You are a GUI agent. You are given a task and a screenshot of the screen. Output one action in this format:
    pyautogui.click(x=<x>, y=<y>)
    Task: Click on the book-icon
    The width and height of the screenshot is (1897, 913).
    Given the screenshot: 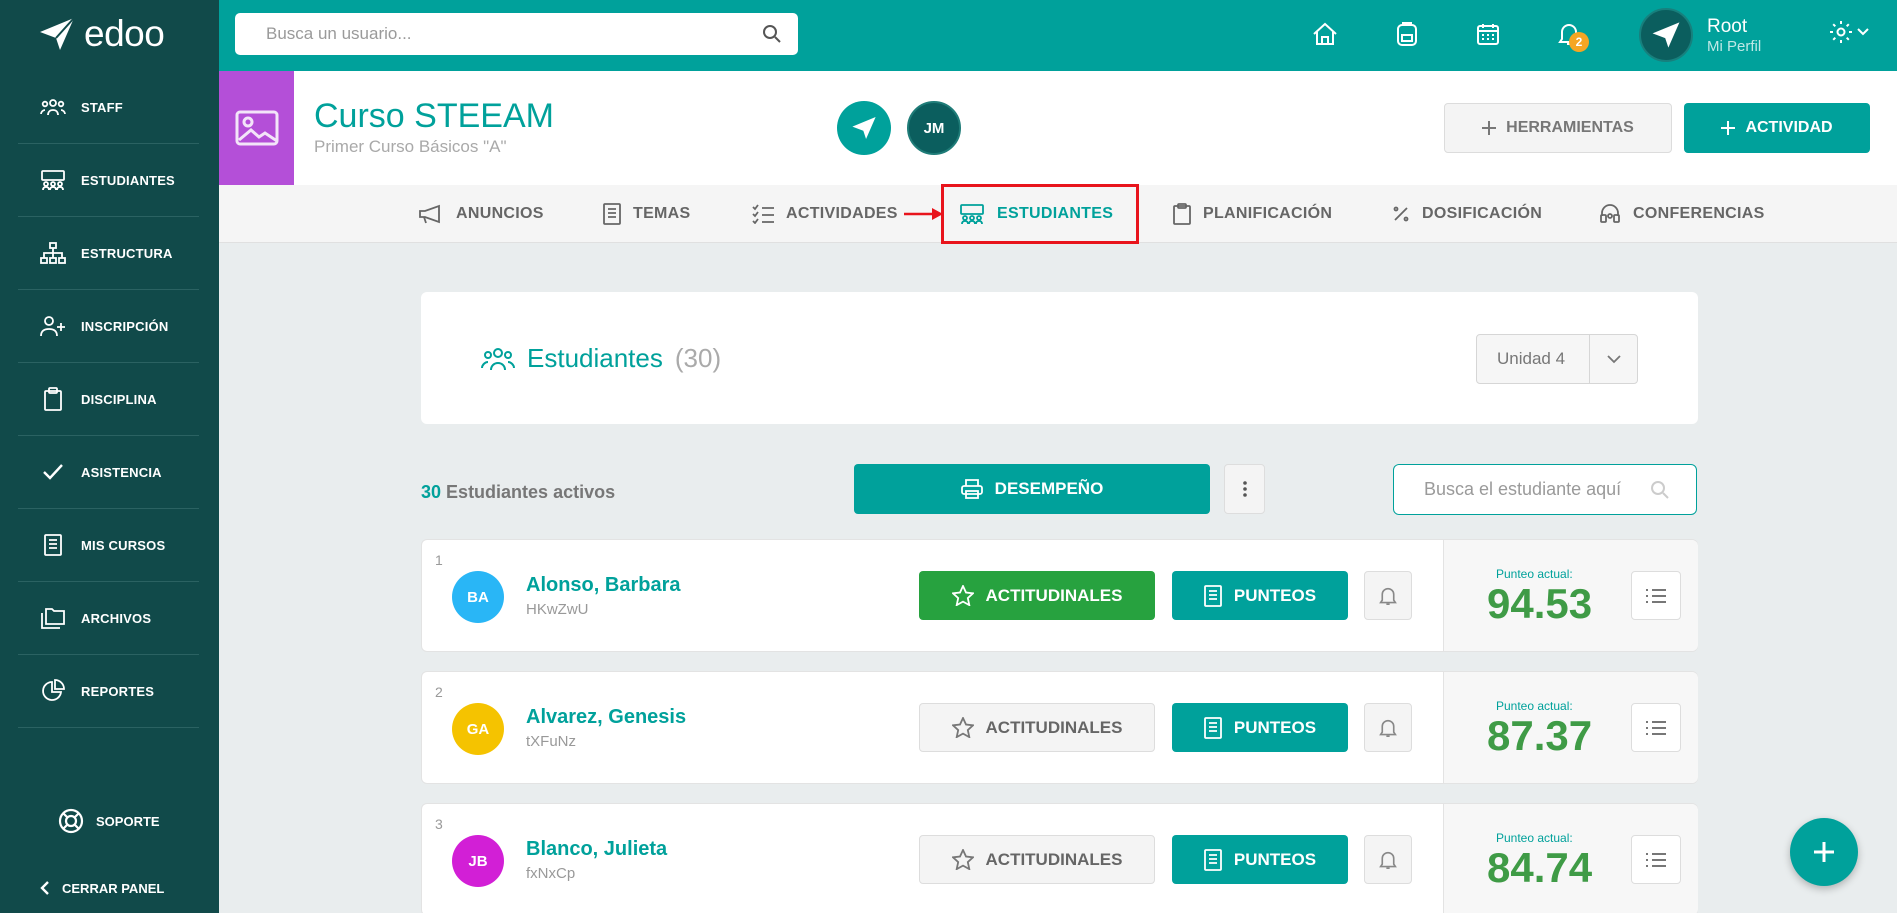 What is the action you would take?
    pyautogui.click(x=1213, y=859)
    